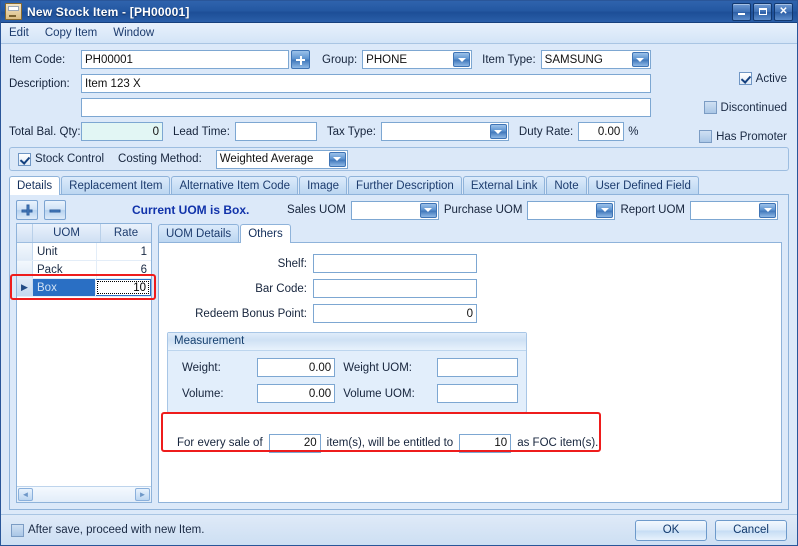 The height and width of the screenshot is (546, 798). What do you see at coordinates (133, 33) in the screenshot?
I see `menu-item-window: Window` at bounding box center [133, 33].